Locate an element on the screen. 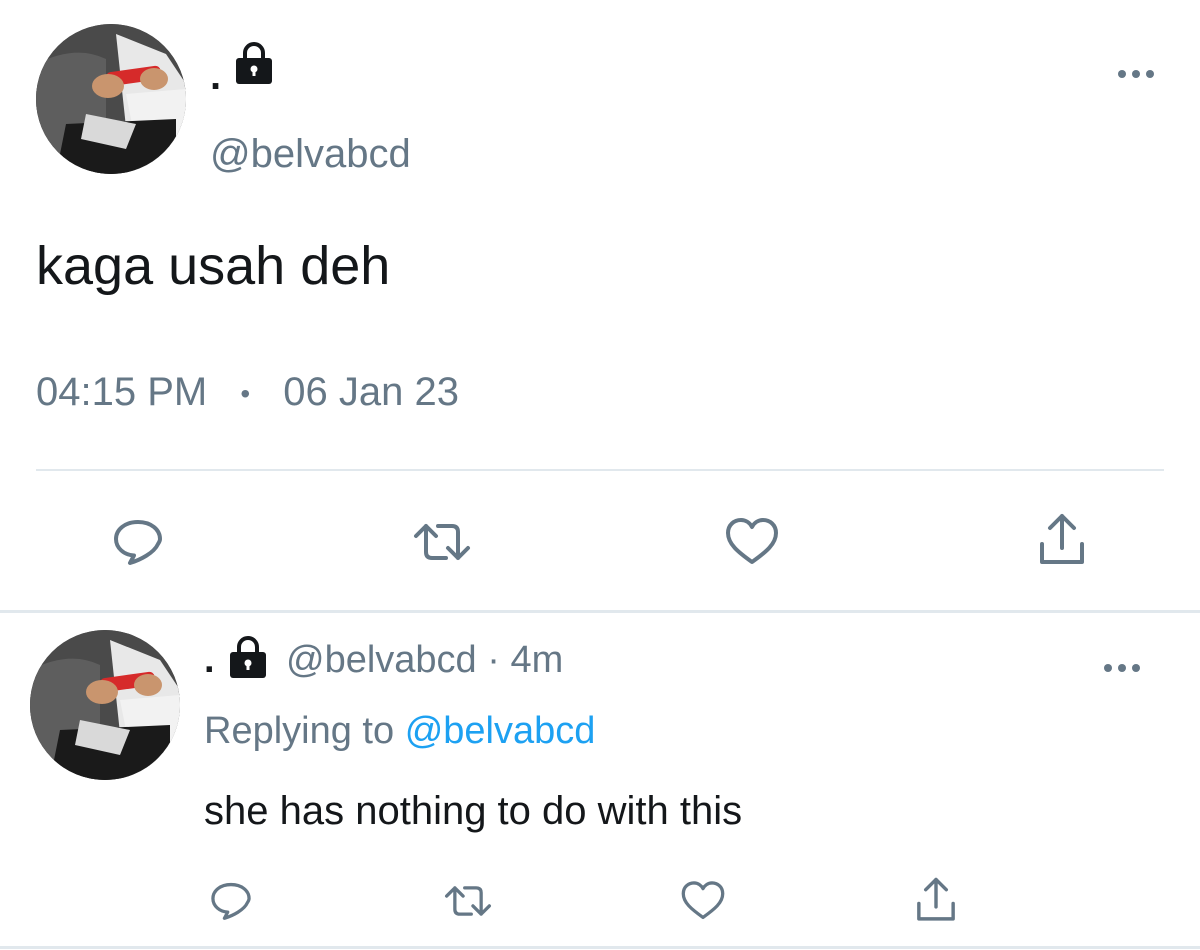 This screenshot has height=950, width=1200. reply-header: . is located at coordinates (209, 660).